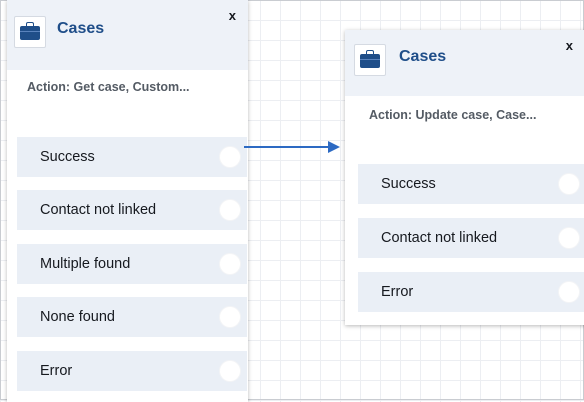 Image resolution: width=584 pixels, height=402 pixels. I want to click on branch-label: Multiple found, so click(85, 264).